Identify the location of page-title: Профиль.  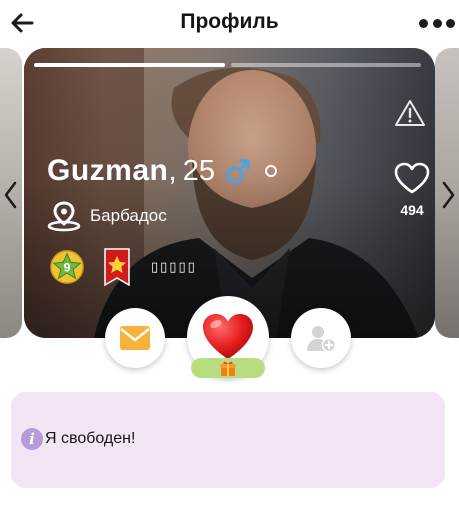
(229, 21).